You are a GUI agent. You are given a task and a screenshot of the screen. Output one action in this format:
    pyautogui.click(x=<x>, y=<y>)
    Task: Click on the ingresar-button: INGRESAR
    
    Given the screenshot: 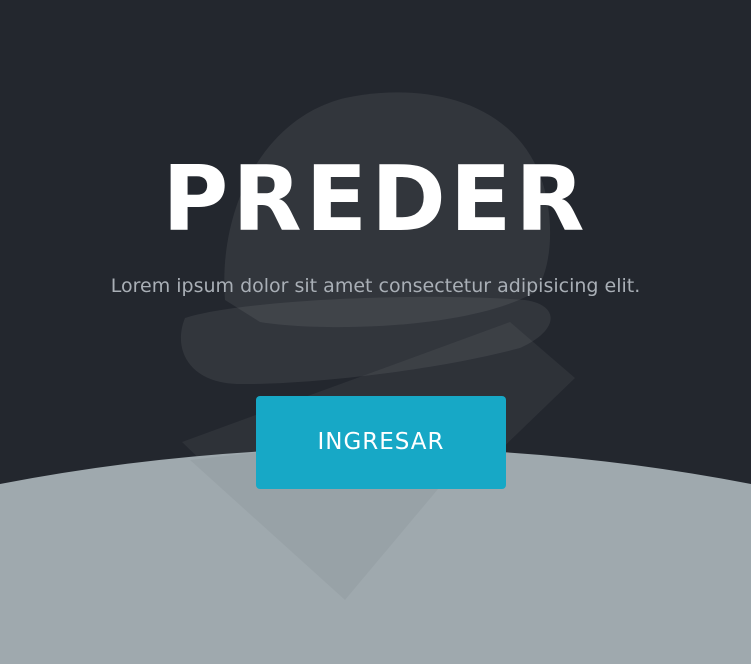 What is the action you would take?
    pyautogui.click(x=381, y=442)
    